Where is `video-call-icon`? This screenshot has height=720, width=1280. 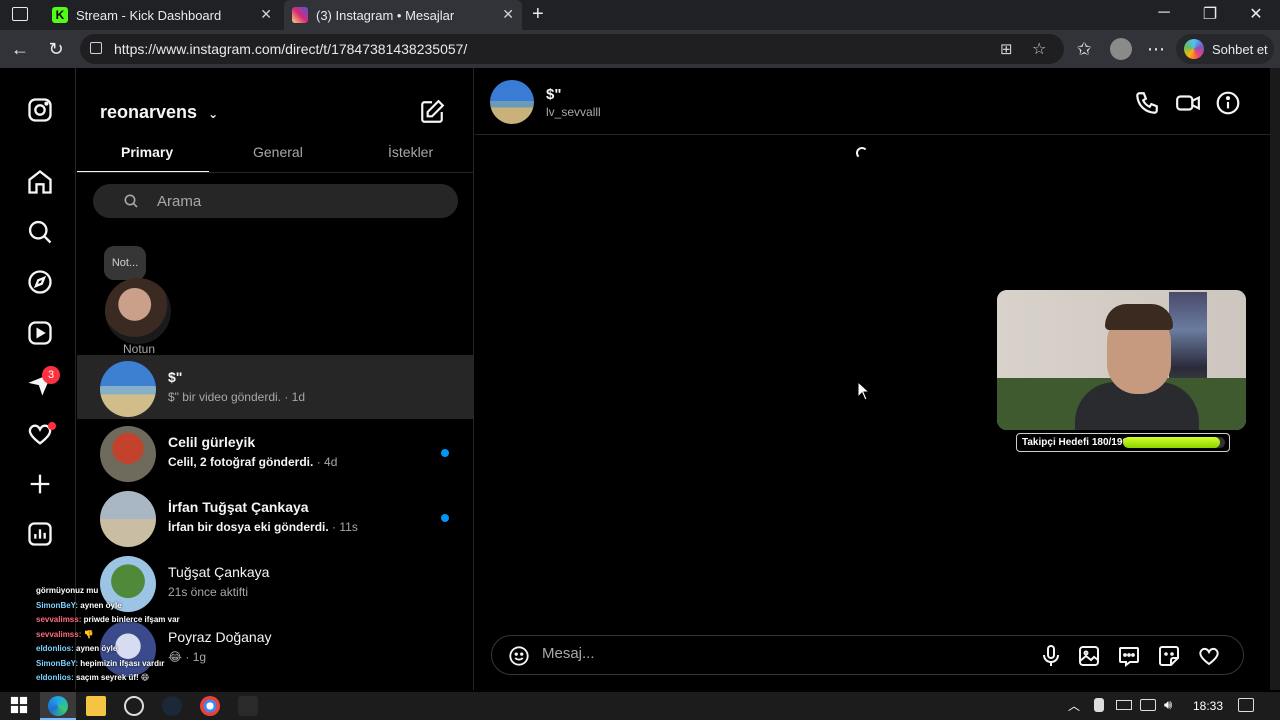 video-call-icon is located at coordinates (1188, 103).